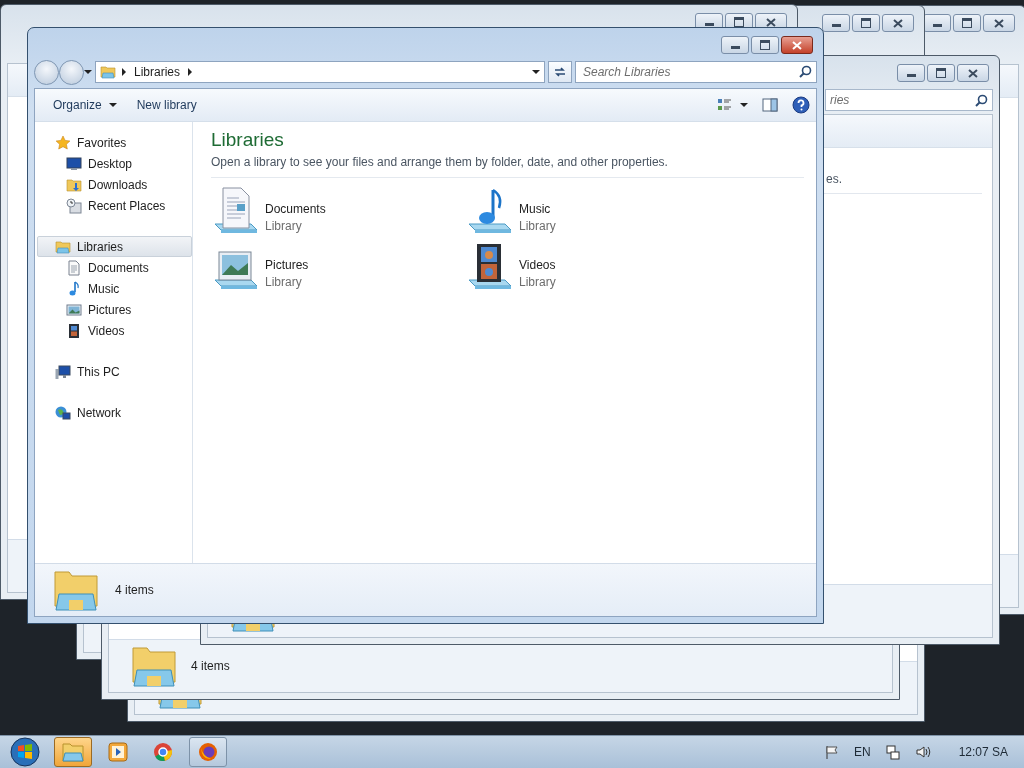  I want to click on start-button, so click(25, 752).